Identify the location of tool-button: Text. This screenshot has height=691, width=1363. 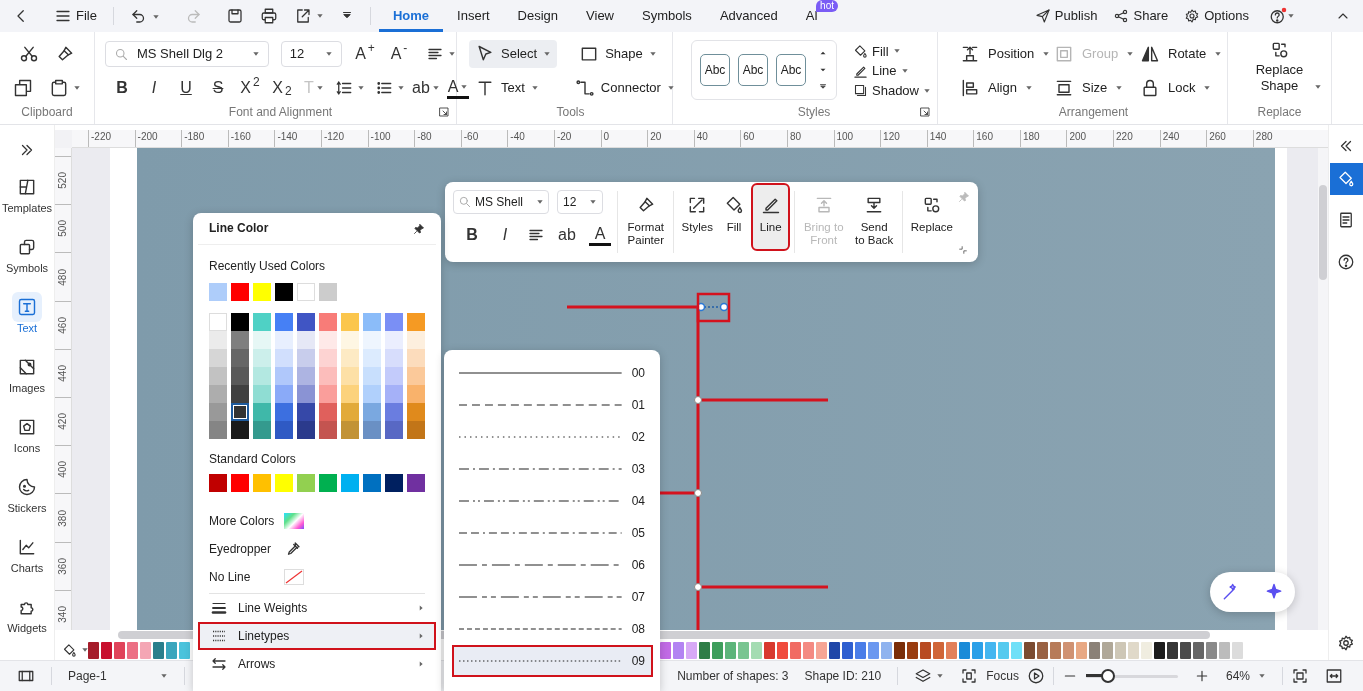
(507, 88).